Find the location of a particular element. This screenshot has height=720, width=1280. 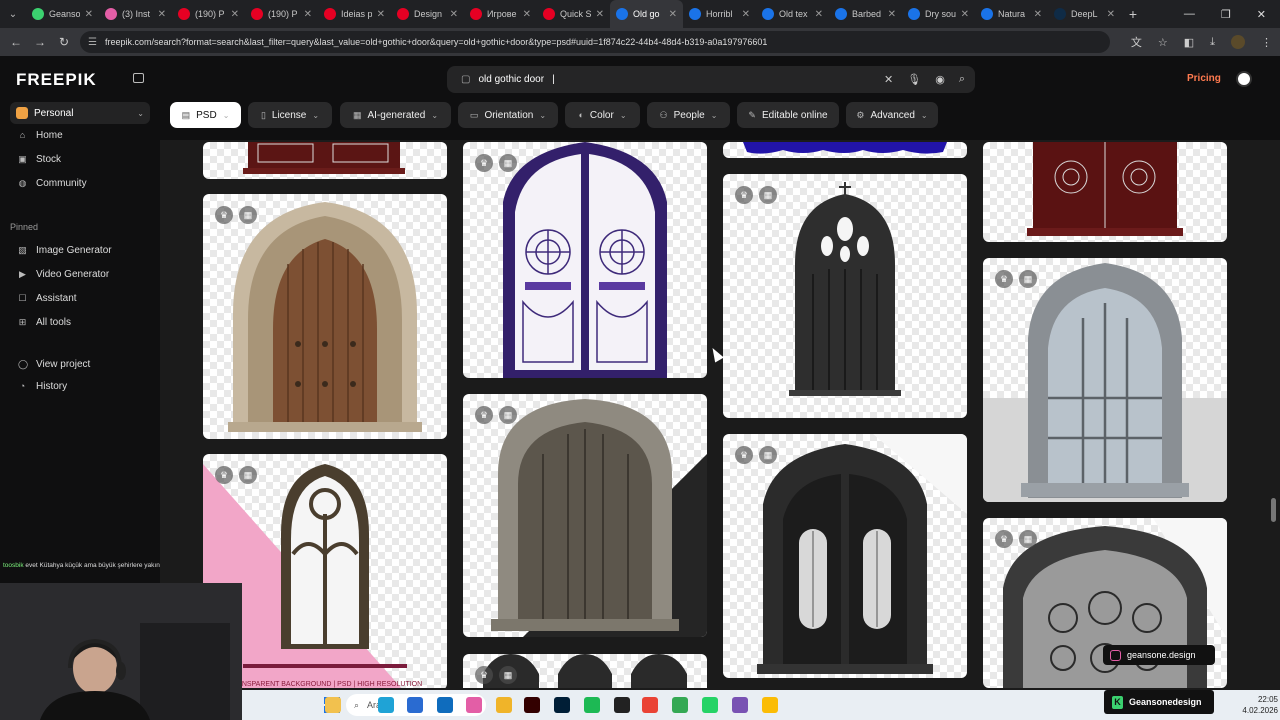

browser-tab: Ideias p ✕ is located at coordinates (354, 14).